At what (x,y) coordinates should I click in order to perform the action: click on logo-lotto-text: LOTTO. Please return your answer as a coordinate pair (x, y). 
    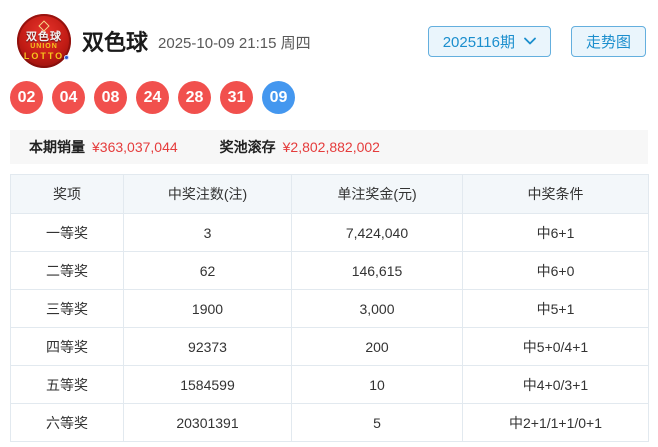
    Looking at the image, I should click on (47, 56).